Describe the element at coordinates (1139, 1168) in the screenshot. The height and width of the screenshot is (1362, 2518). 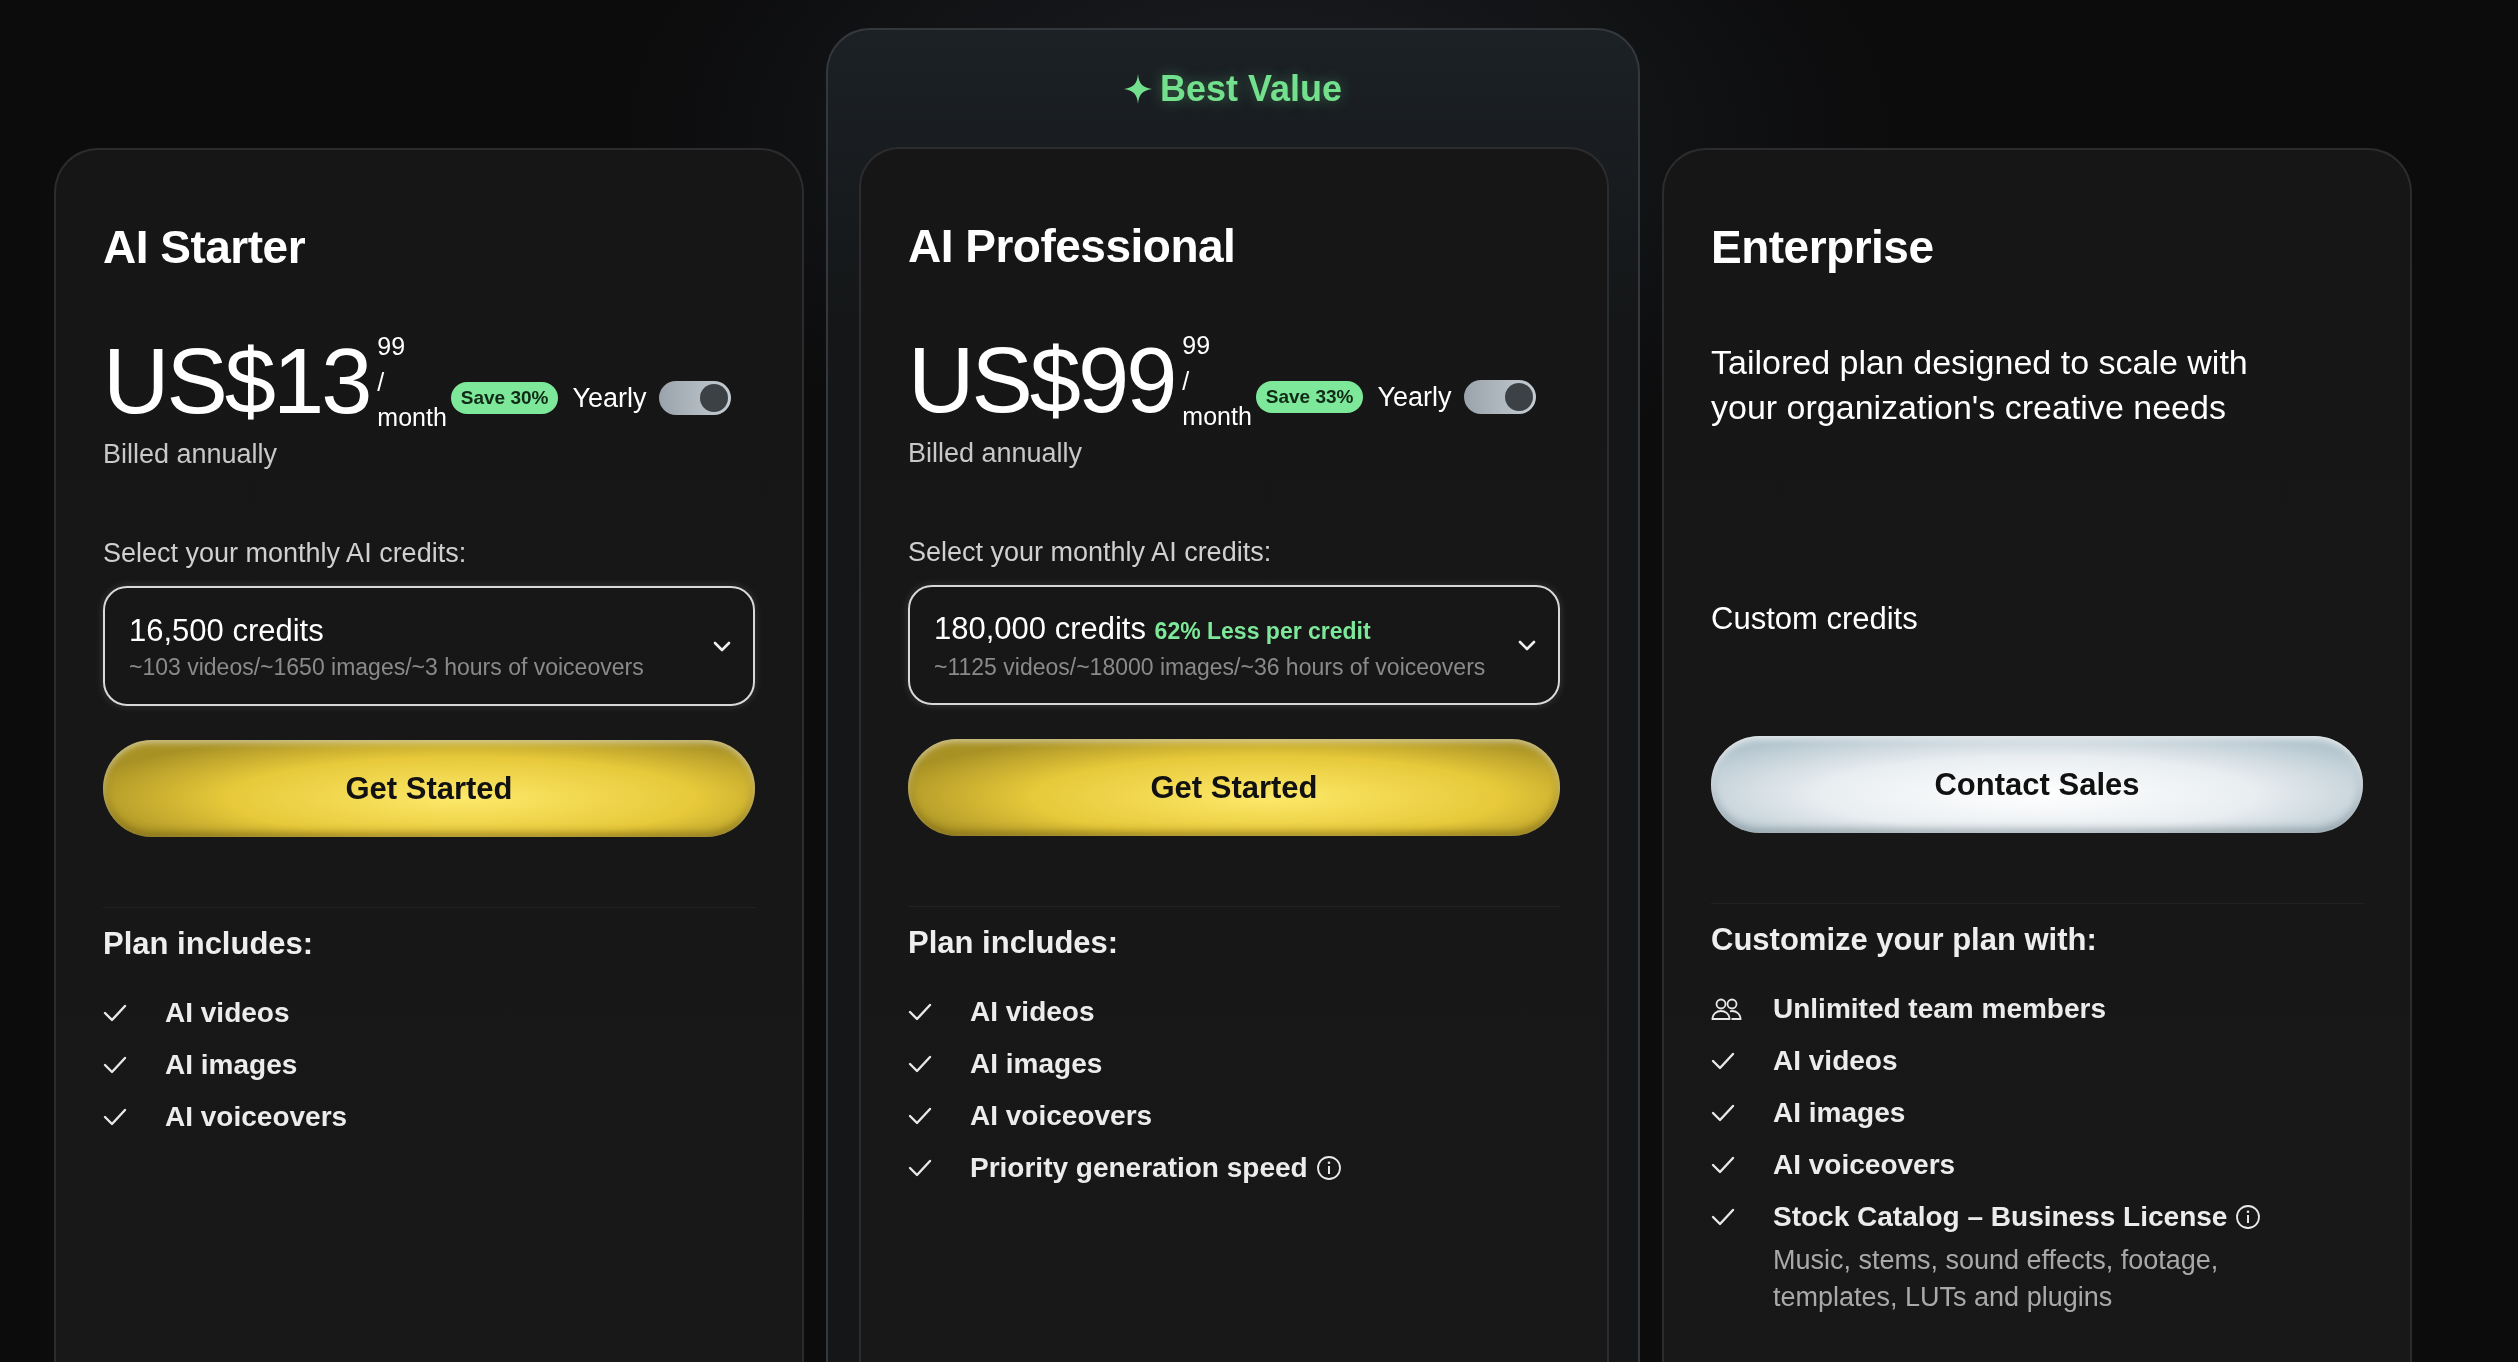
I see `feature-label: Priority generation speed` at that location.